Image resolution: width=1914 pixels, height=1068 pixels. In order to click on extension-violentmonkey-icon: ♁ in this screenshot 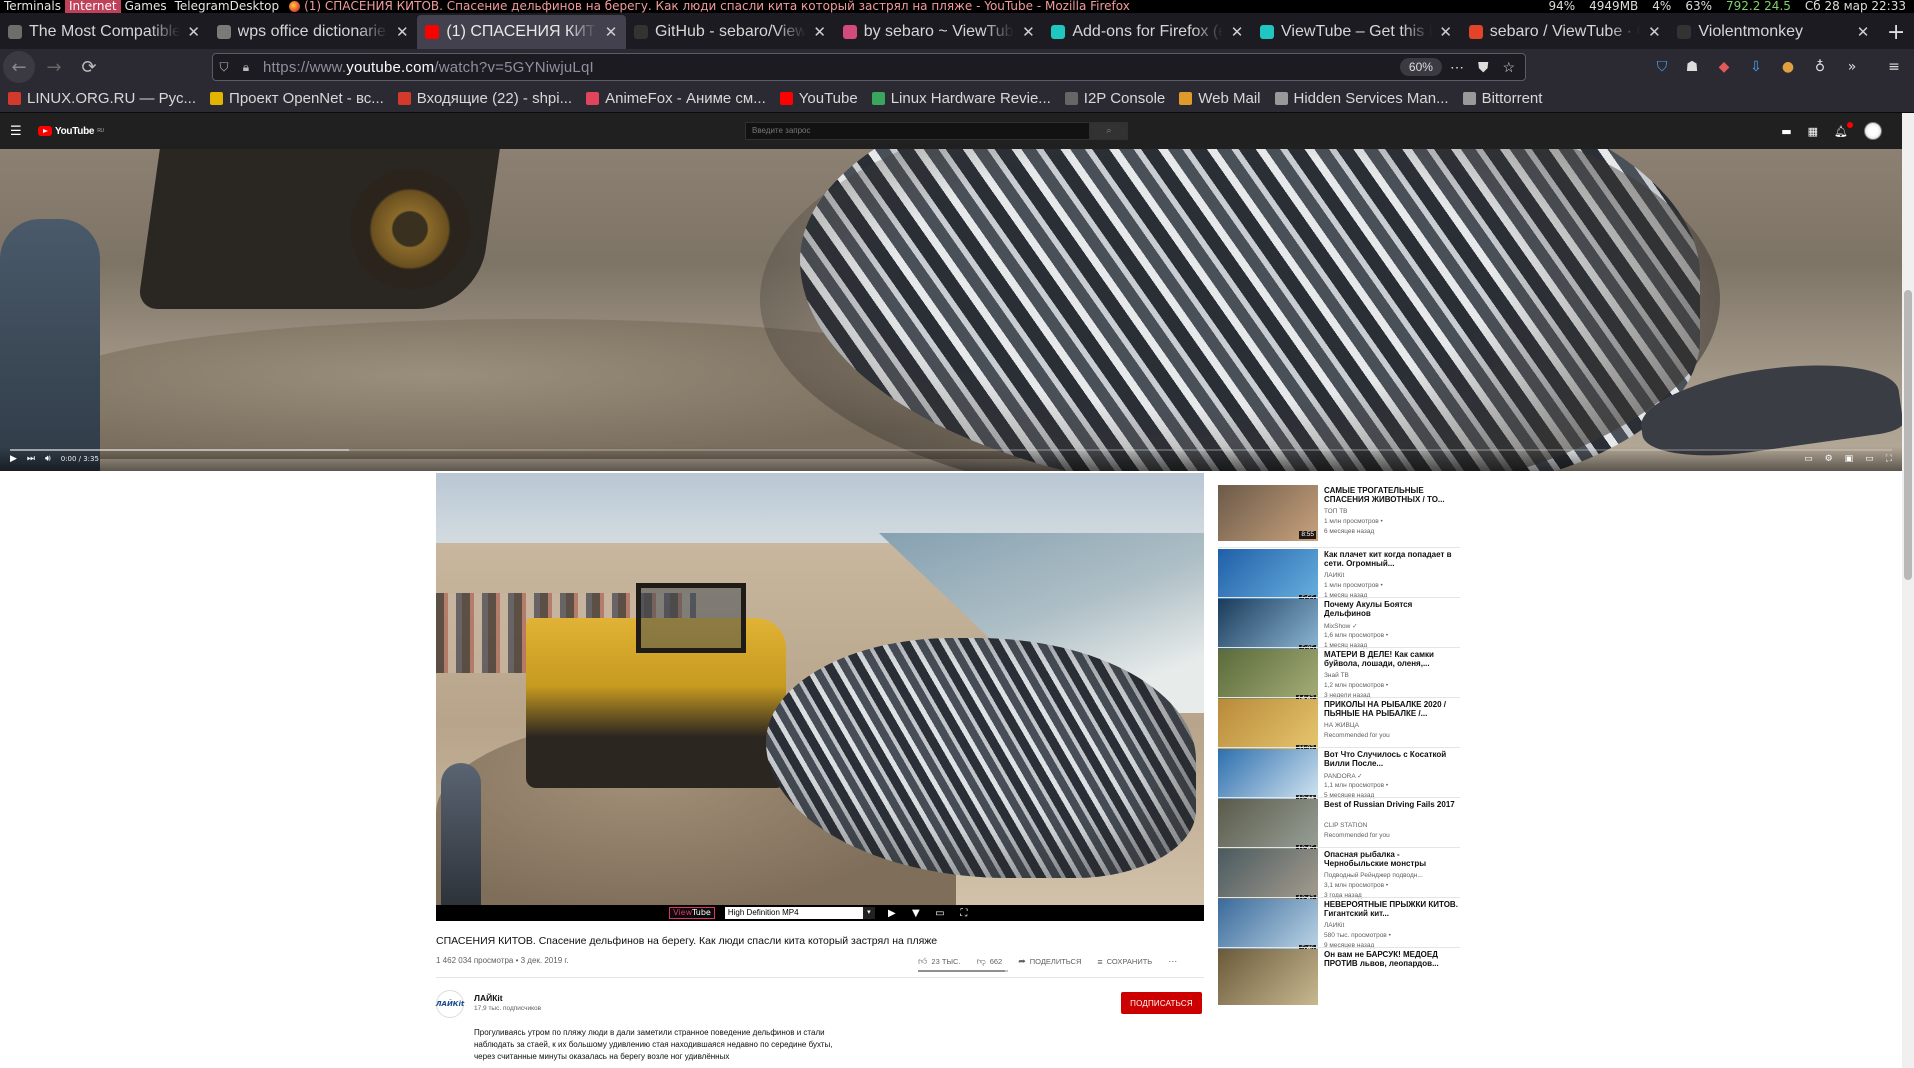, I will do `click(1820, 67)`.